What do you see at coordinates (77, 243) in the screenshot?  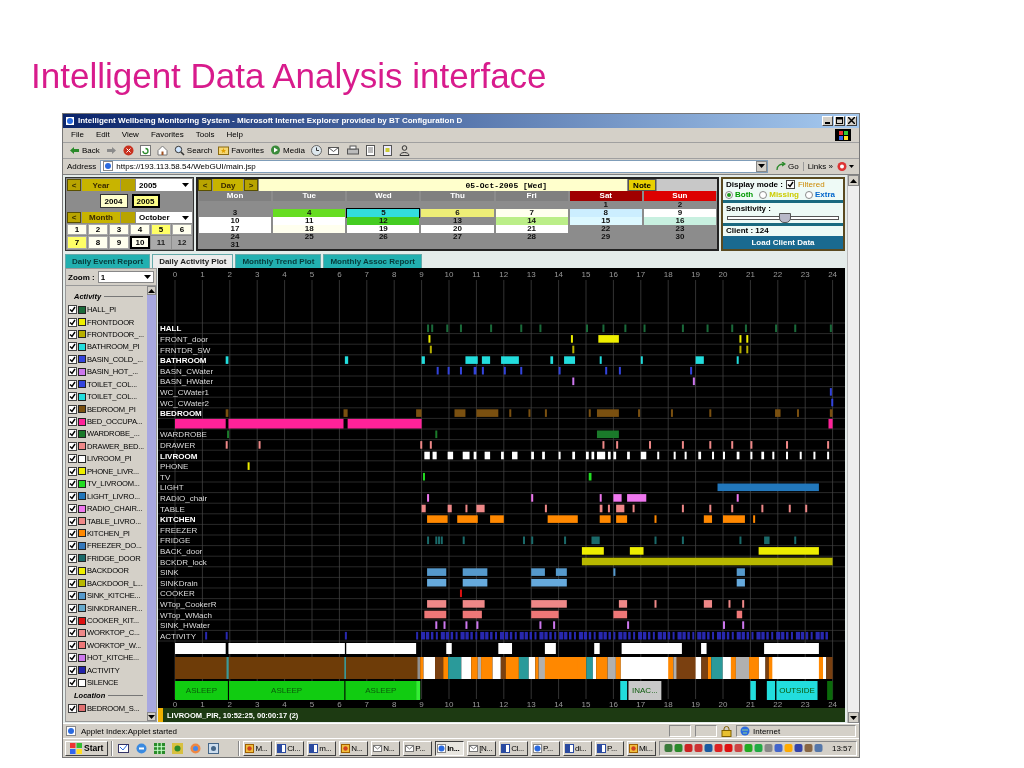 I see `month-button: 7` at bounding box center [77, 243].